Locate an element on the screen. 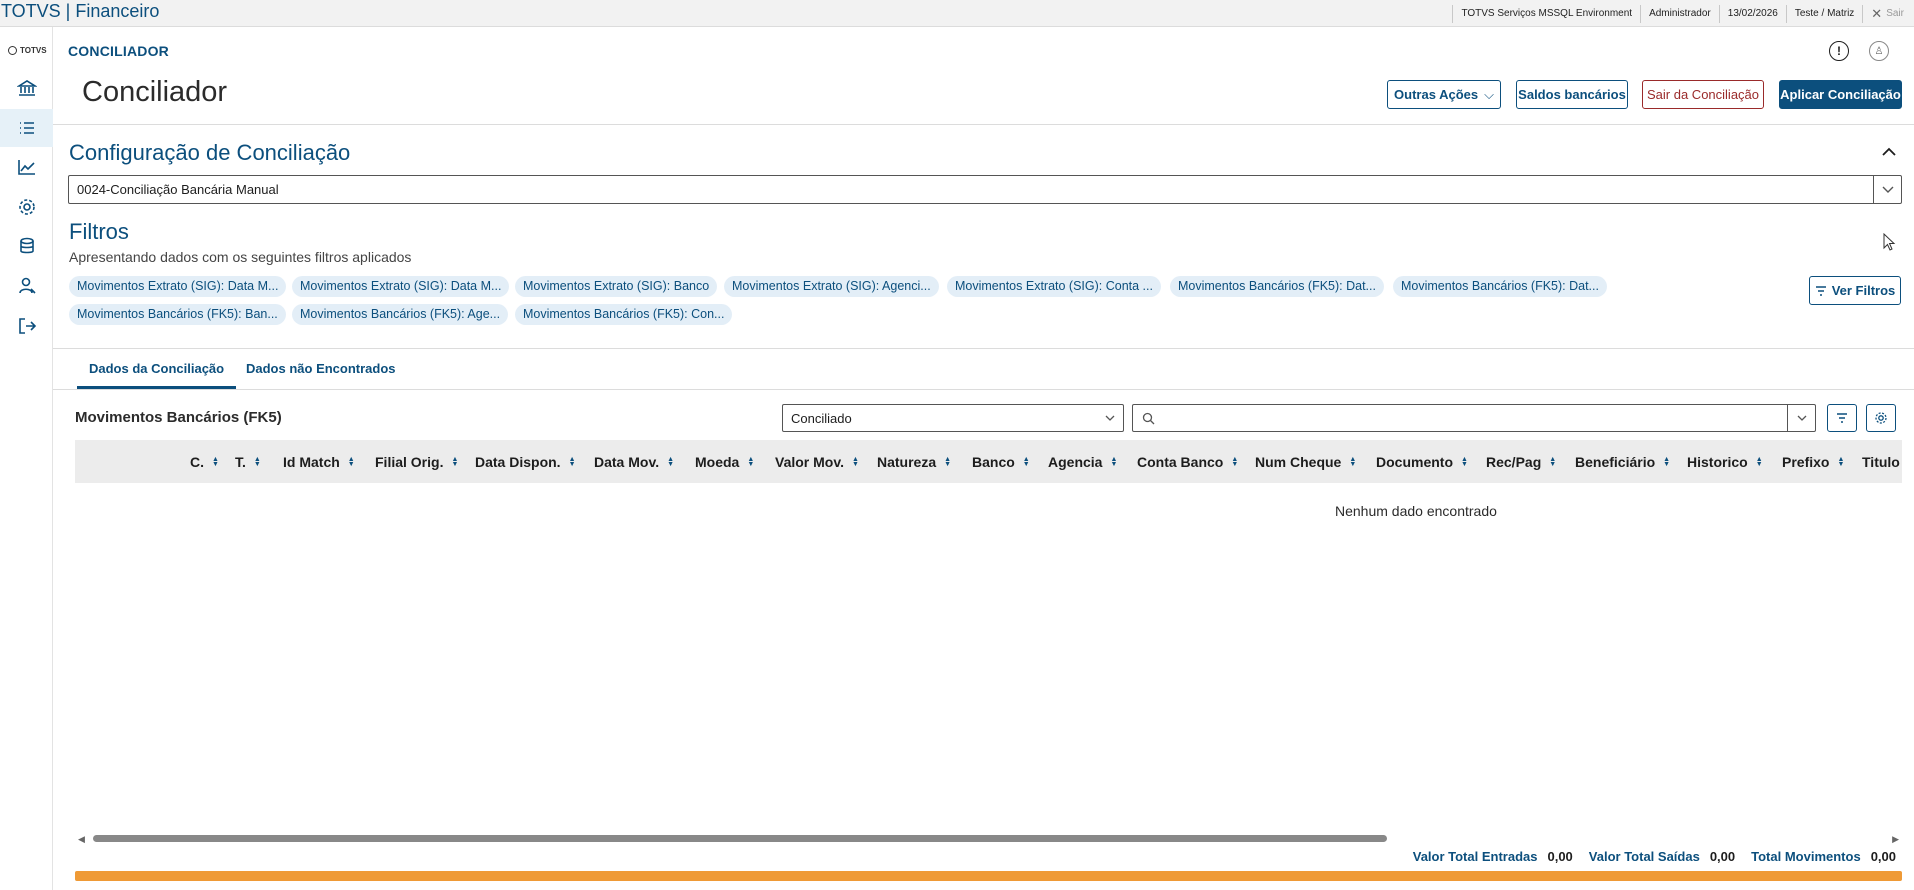 This screenshot has width=1914, height=890. movimentos-value: 0,00 is located at coordinates (1883, 856).